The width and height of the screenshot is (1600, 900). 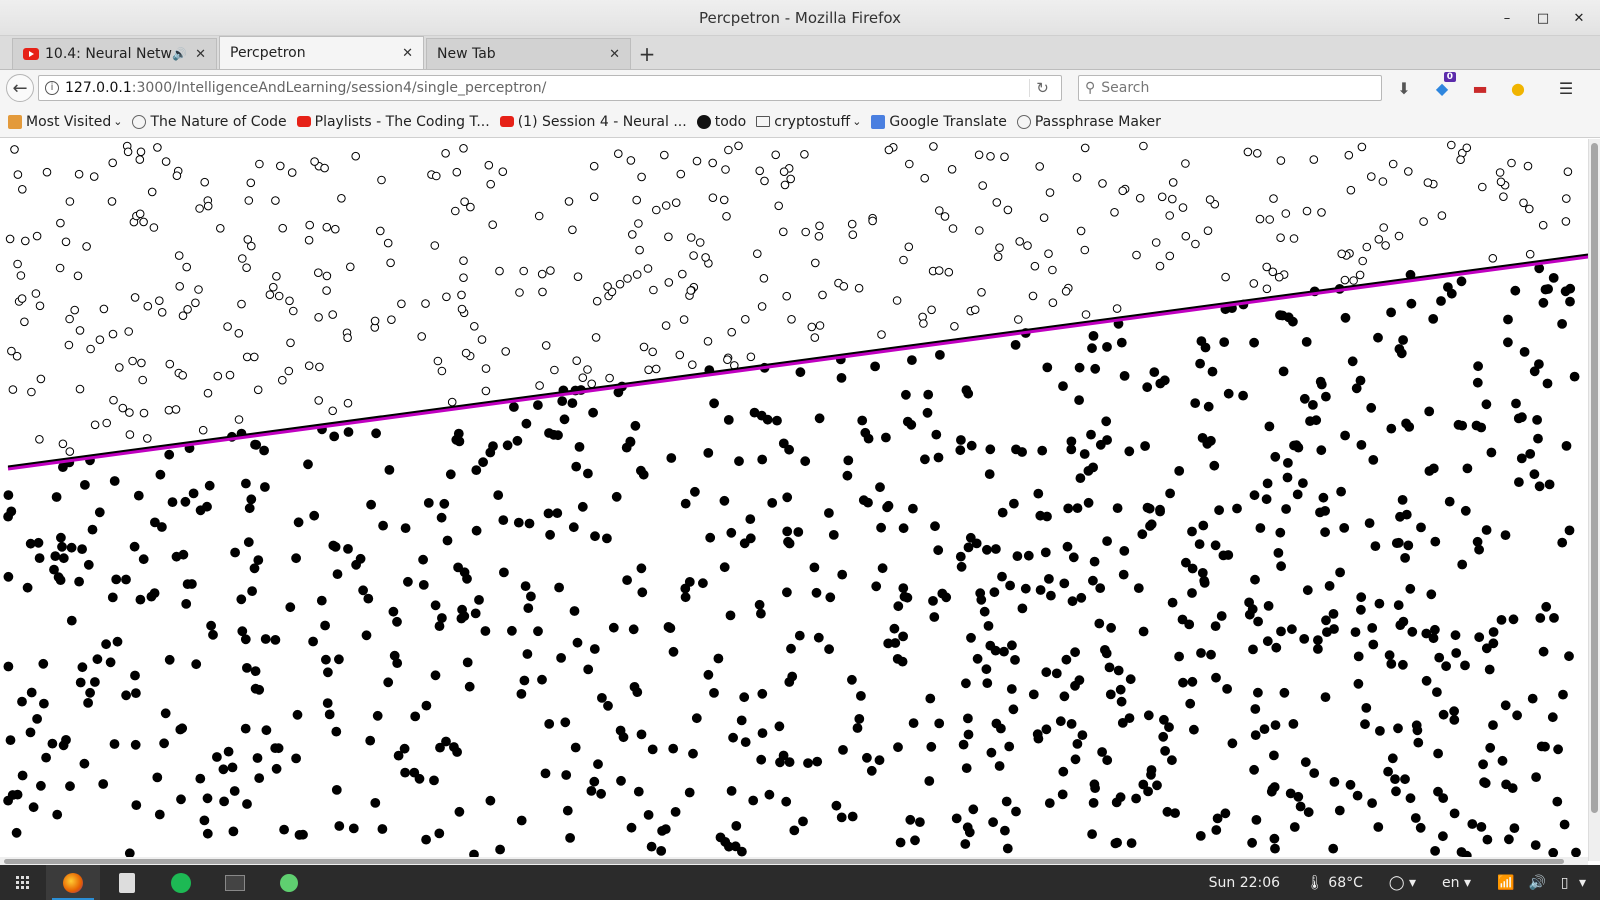 What do you see at coordinates (721, 122) in the screenshot?
I see `bookmark-todo: todo` at bounding box center [721, 122].